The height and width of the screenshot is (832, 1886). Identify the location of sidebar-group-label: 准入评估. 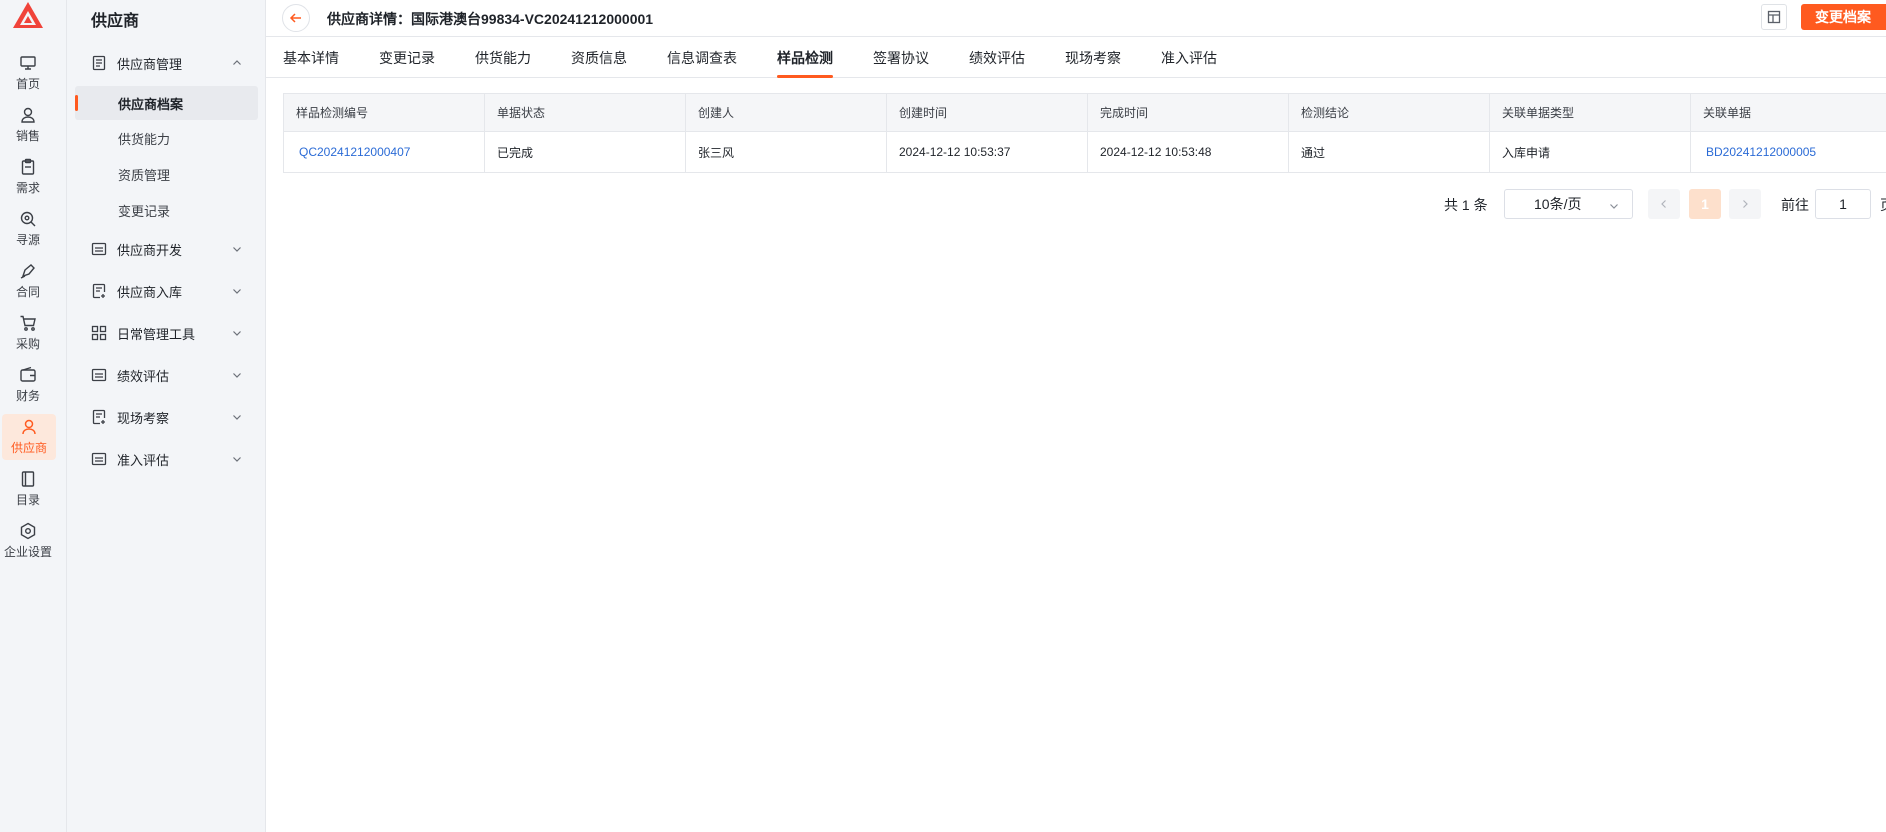
(143, 460).